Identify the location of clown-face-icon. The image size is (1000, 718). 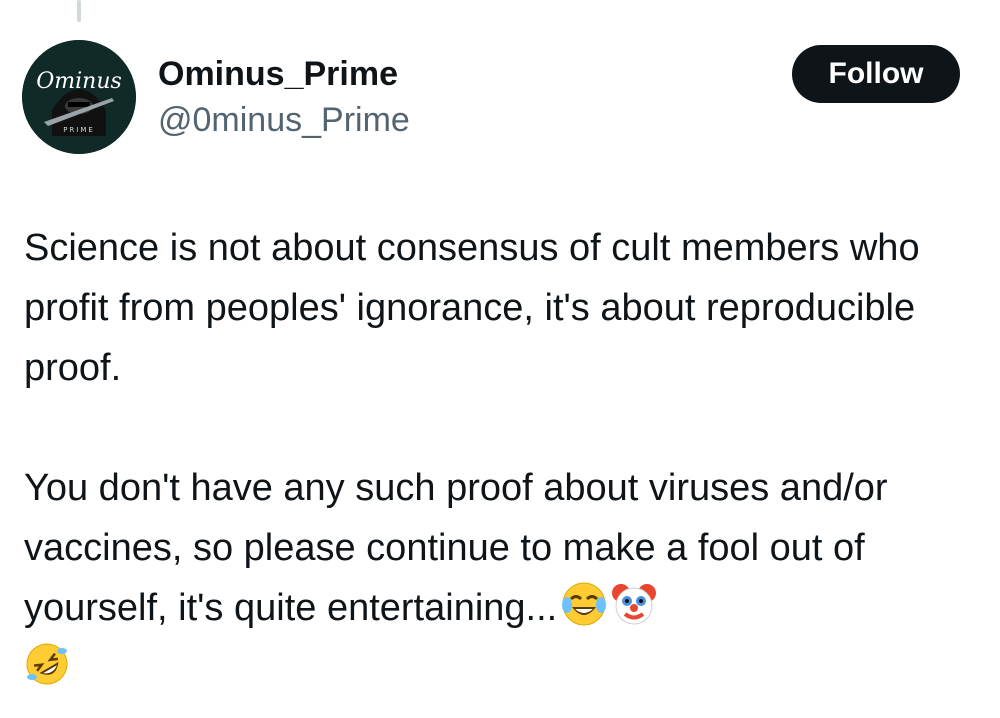
(634, 604).